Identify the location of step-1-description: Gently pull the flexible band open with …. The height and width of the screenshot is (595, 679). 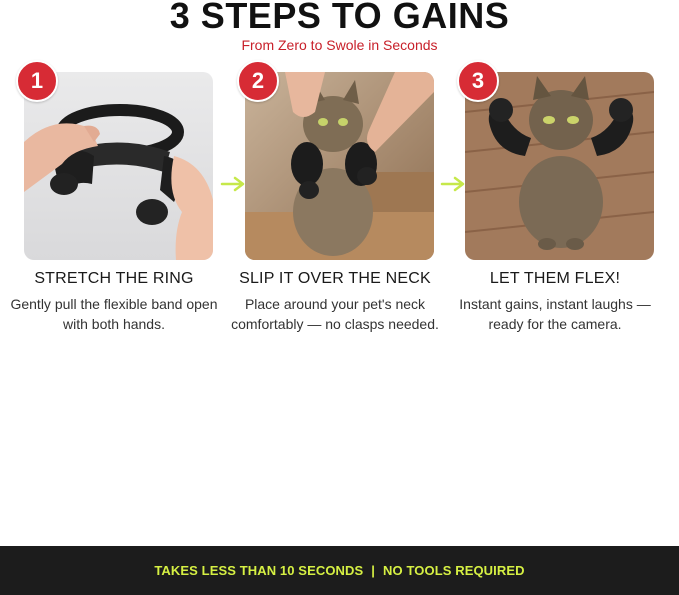
(114, 314).